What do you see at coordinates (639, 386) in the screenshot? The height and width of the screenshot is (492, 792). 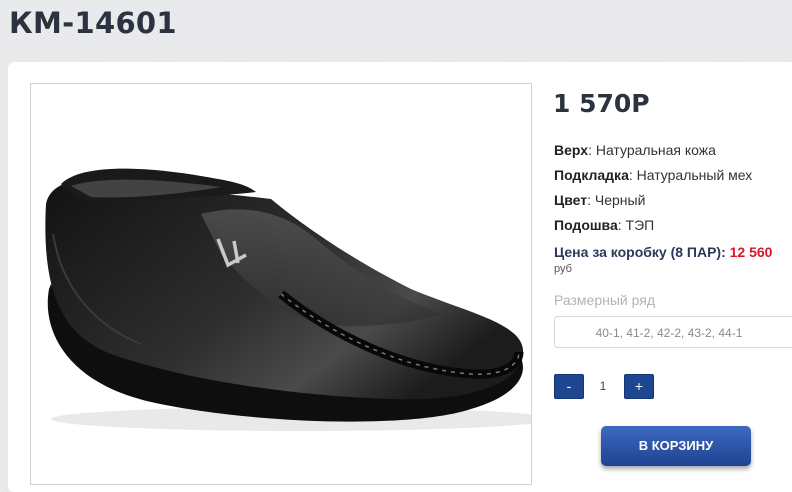 I see `quantity-increase-button: +` at bounding box center [639, 386].